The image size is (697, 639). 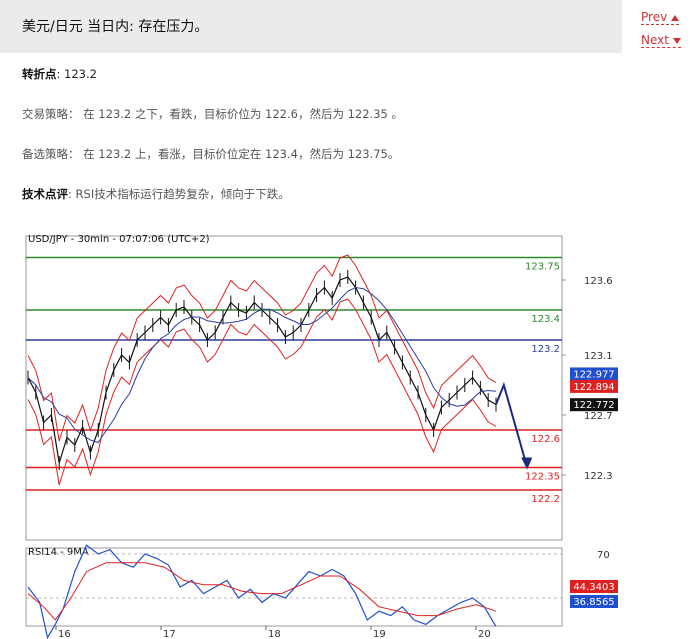 What do you see at coordinates (545, 499) in the screenshot?
I see `level-label: 122.2` at bounding box center [545, 499].